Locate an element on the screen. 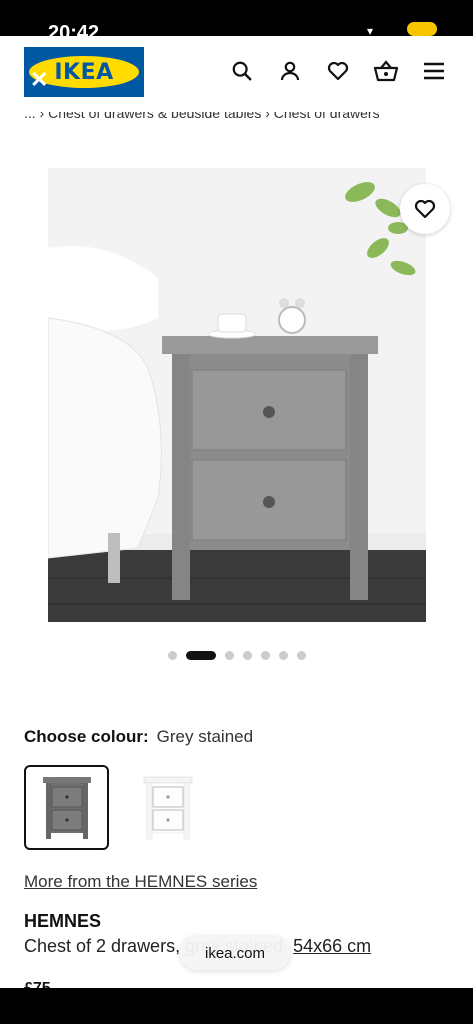  wifi-icon: ▾ is located at coordinates (369, 30).